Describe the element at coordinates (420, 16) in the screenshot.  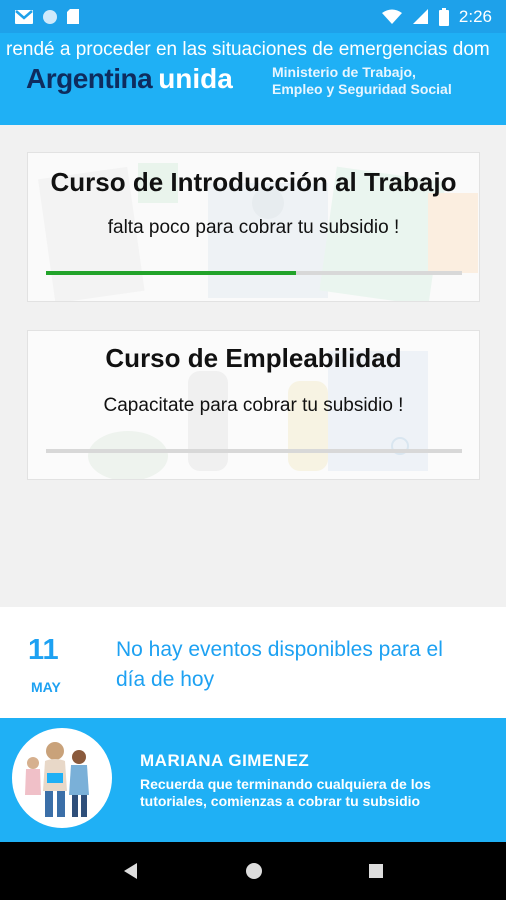
I see `signal-icon` at that location.